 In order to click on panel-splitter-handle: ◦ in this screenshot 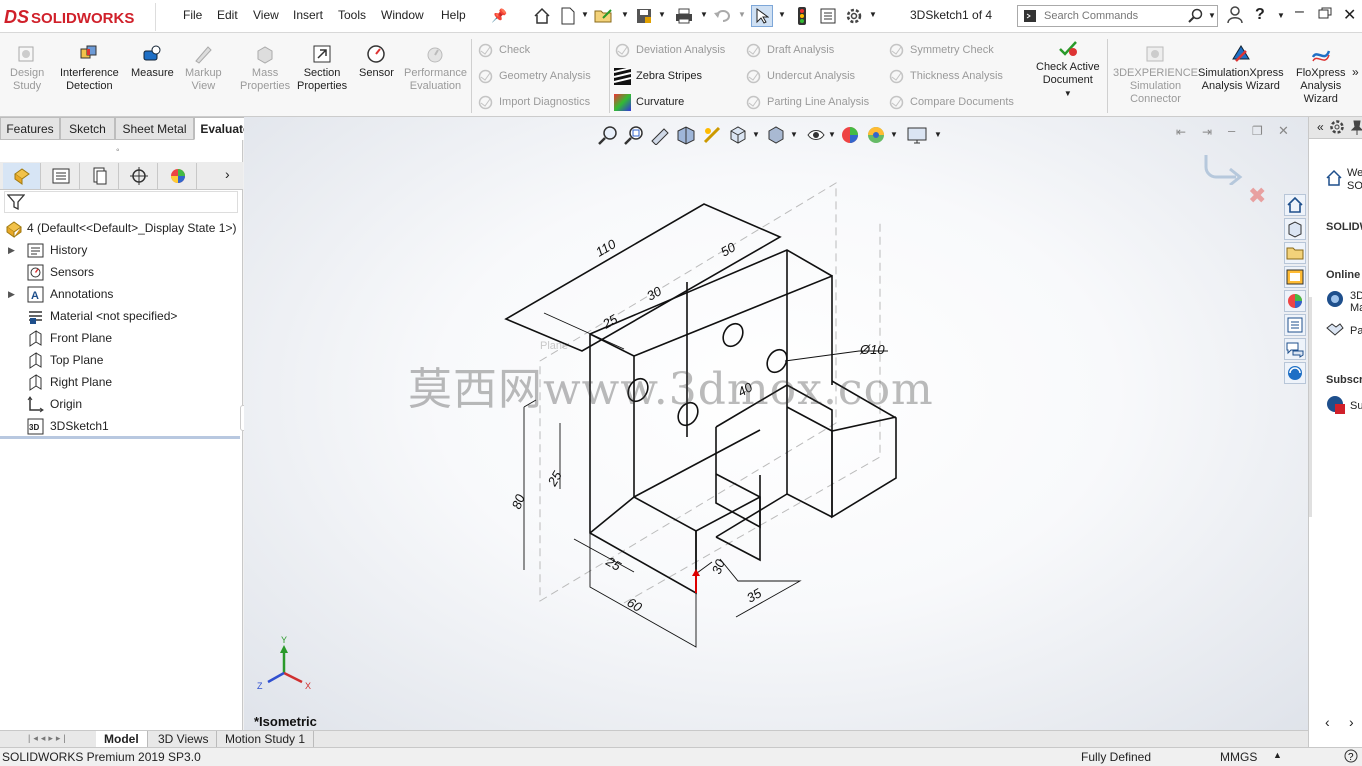, I will do `click(118, 150)`.